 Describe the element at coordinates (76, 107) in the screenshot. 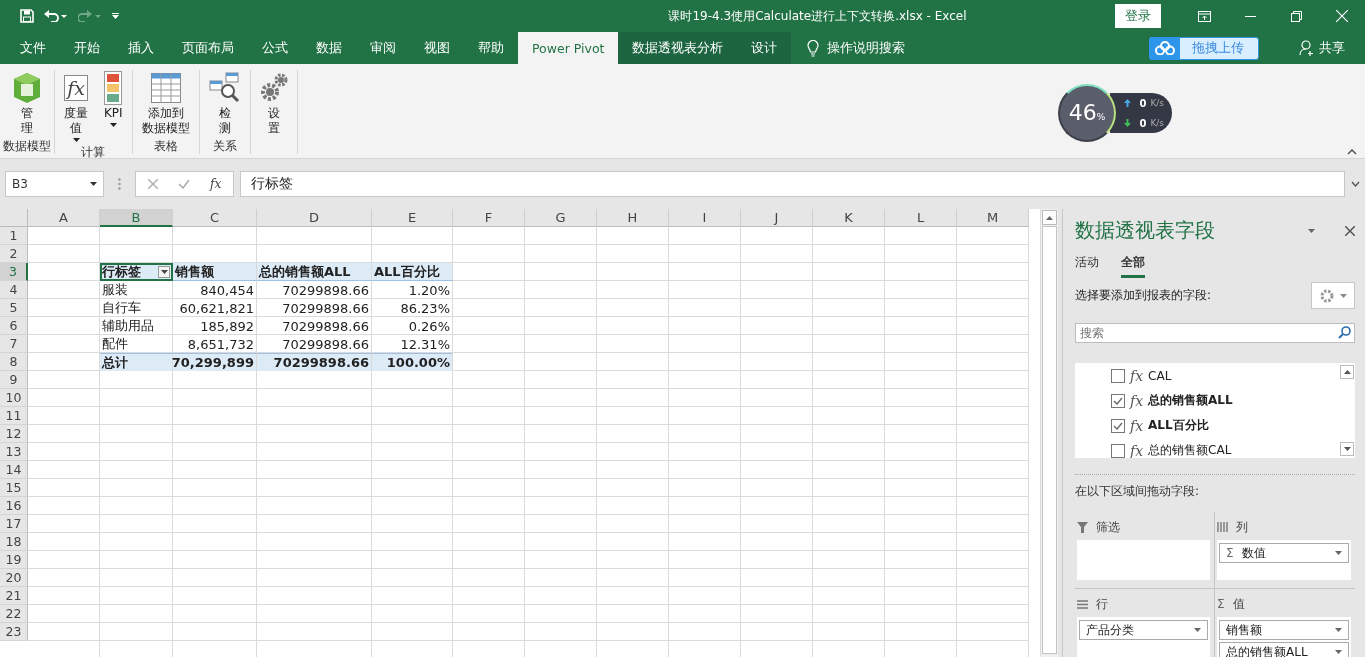

I see `ribbon-button: fx 度量 值` at that location.